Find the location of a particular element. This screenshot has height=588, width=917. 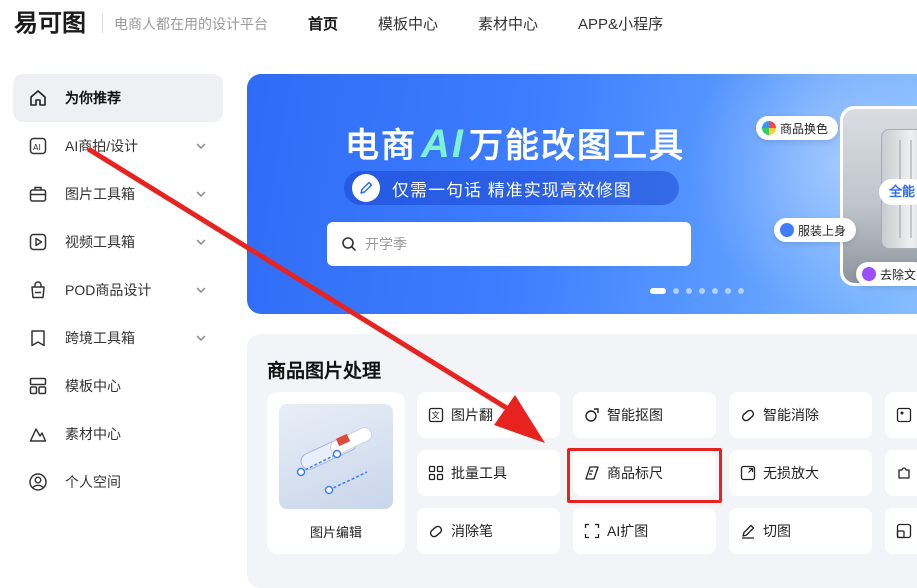

tag-label: 服装上身 is located at coordinates (822, 230).